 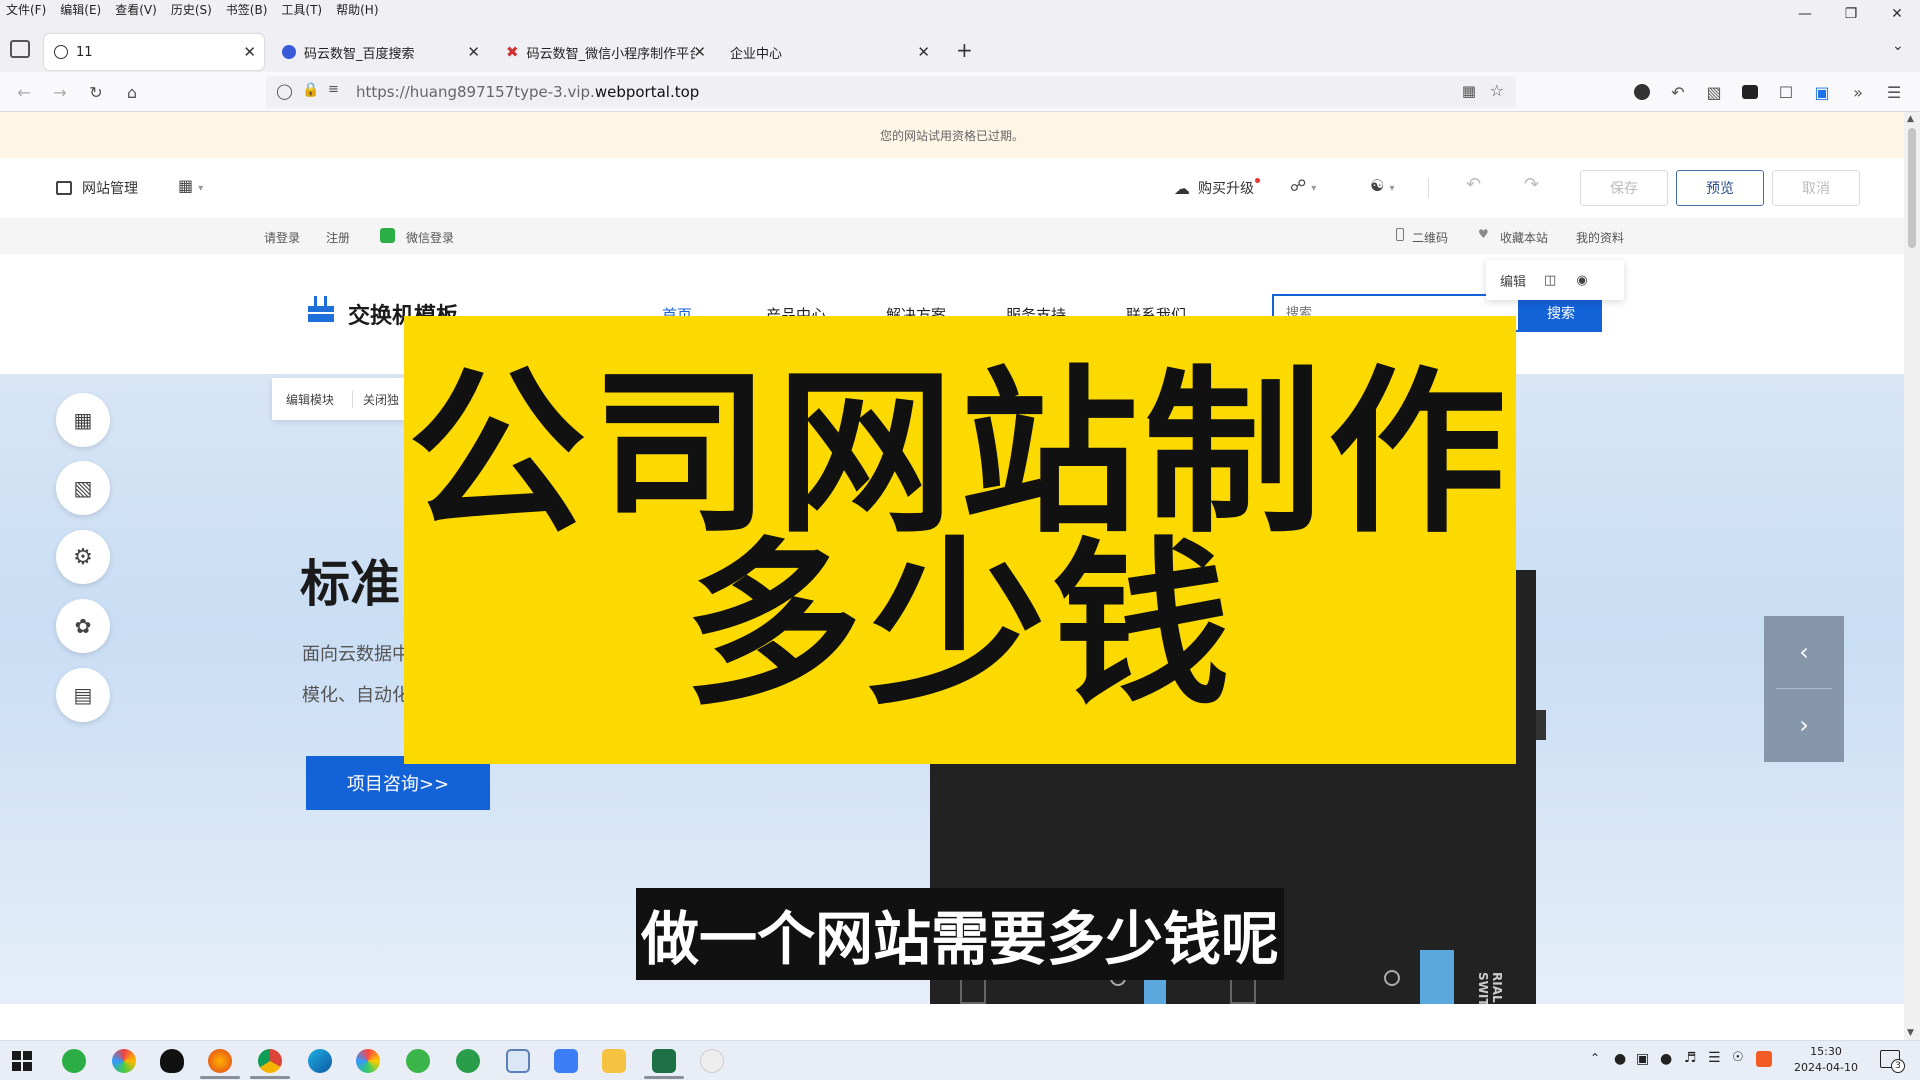 What do you see at coordinates (1805, 14) in the screenshot?
I see `minimize-button: —` at bounding box center [1805, 14].